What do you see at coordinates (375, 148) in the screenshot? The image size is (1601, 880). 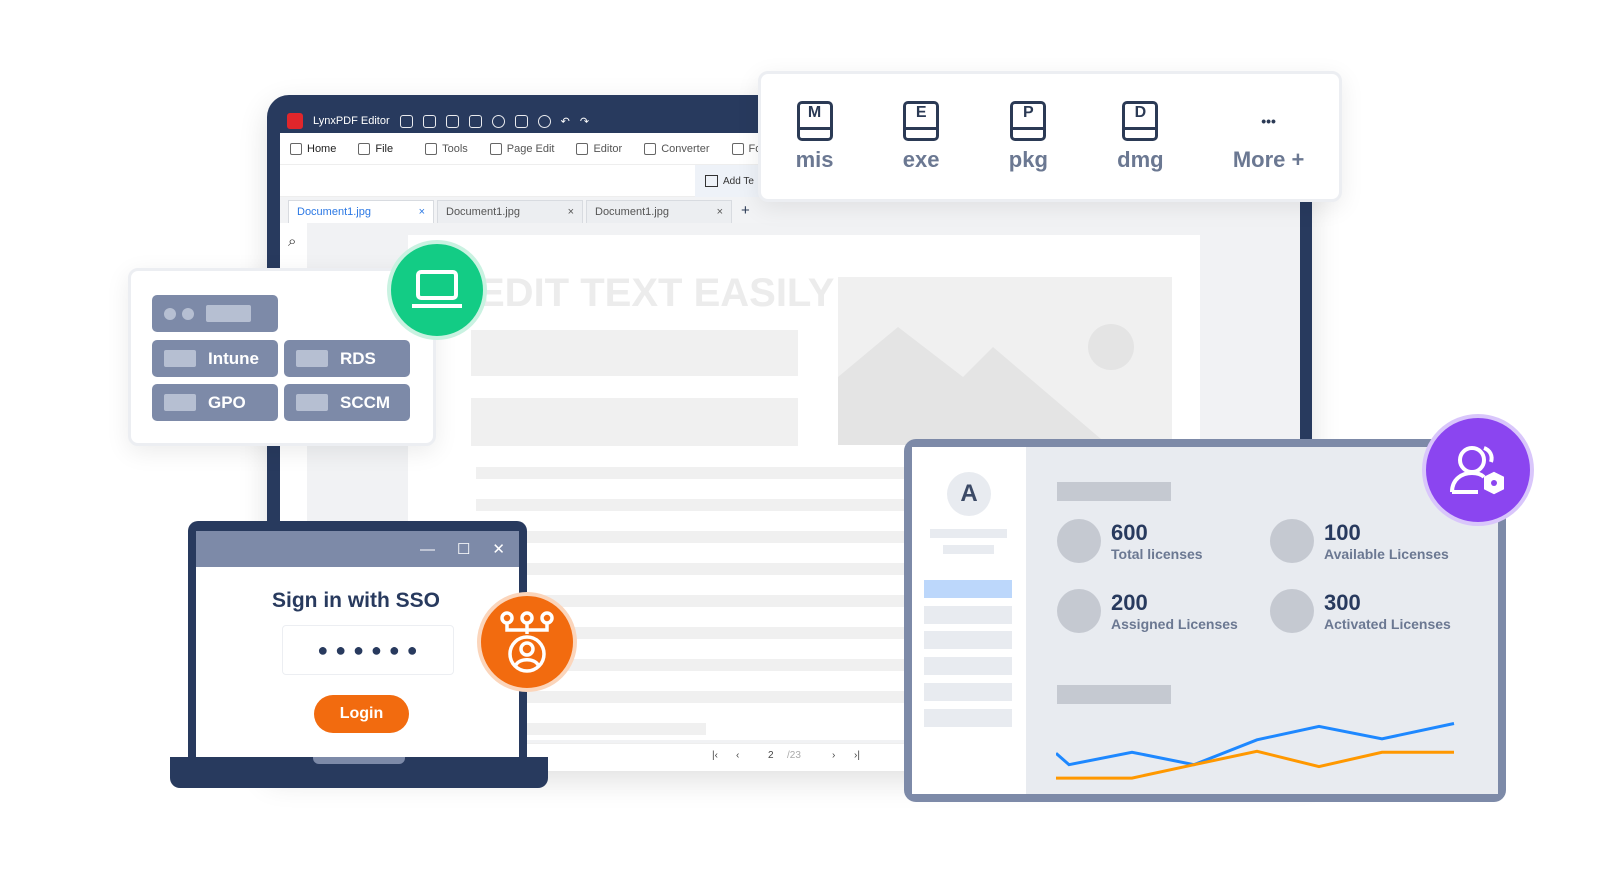 I see `ribbon-file: File` at bounding box center [375, 148].